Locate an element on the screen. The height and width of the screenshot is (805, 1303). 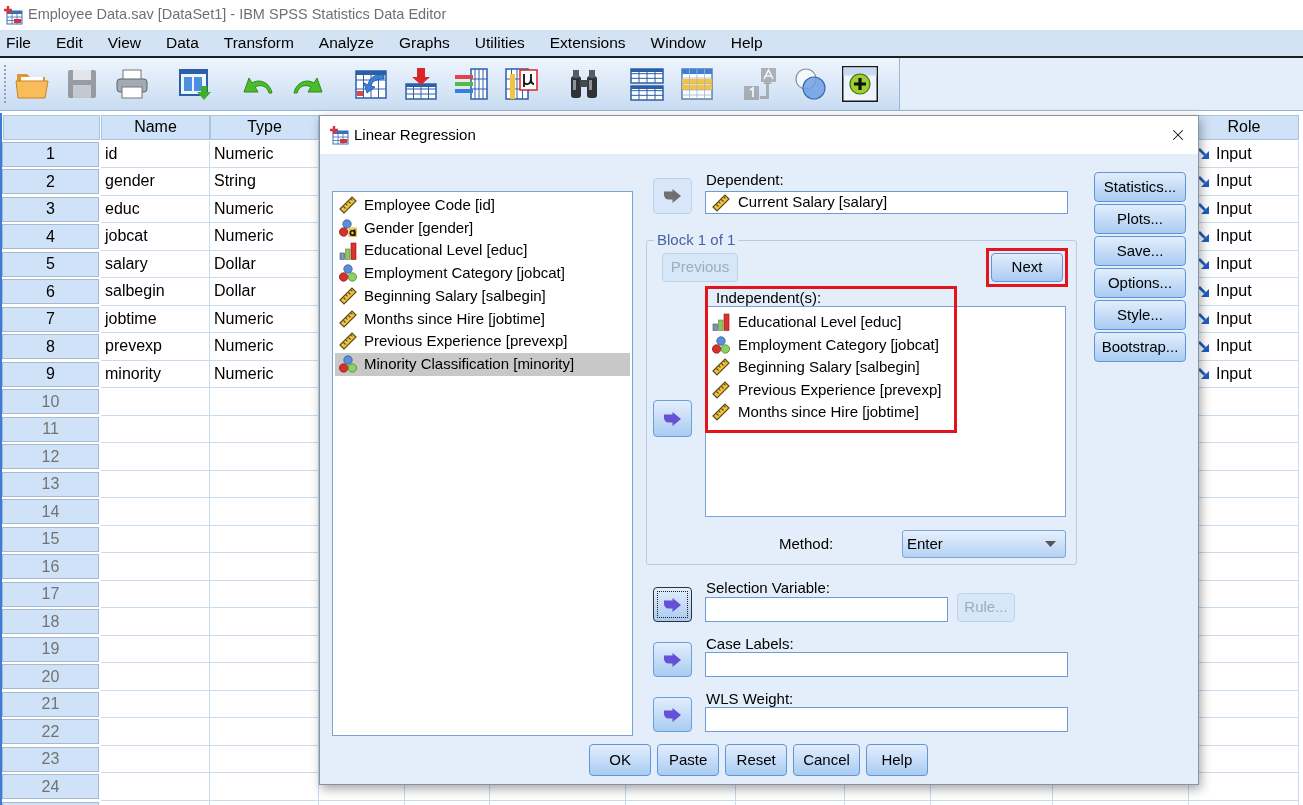
dialog-button: Reset is located at coordinates (756, 760).